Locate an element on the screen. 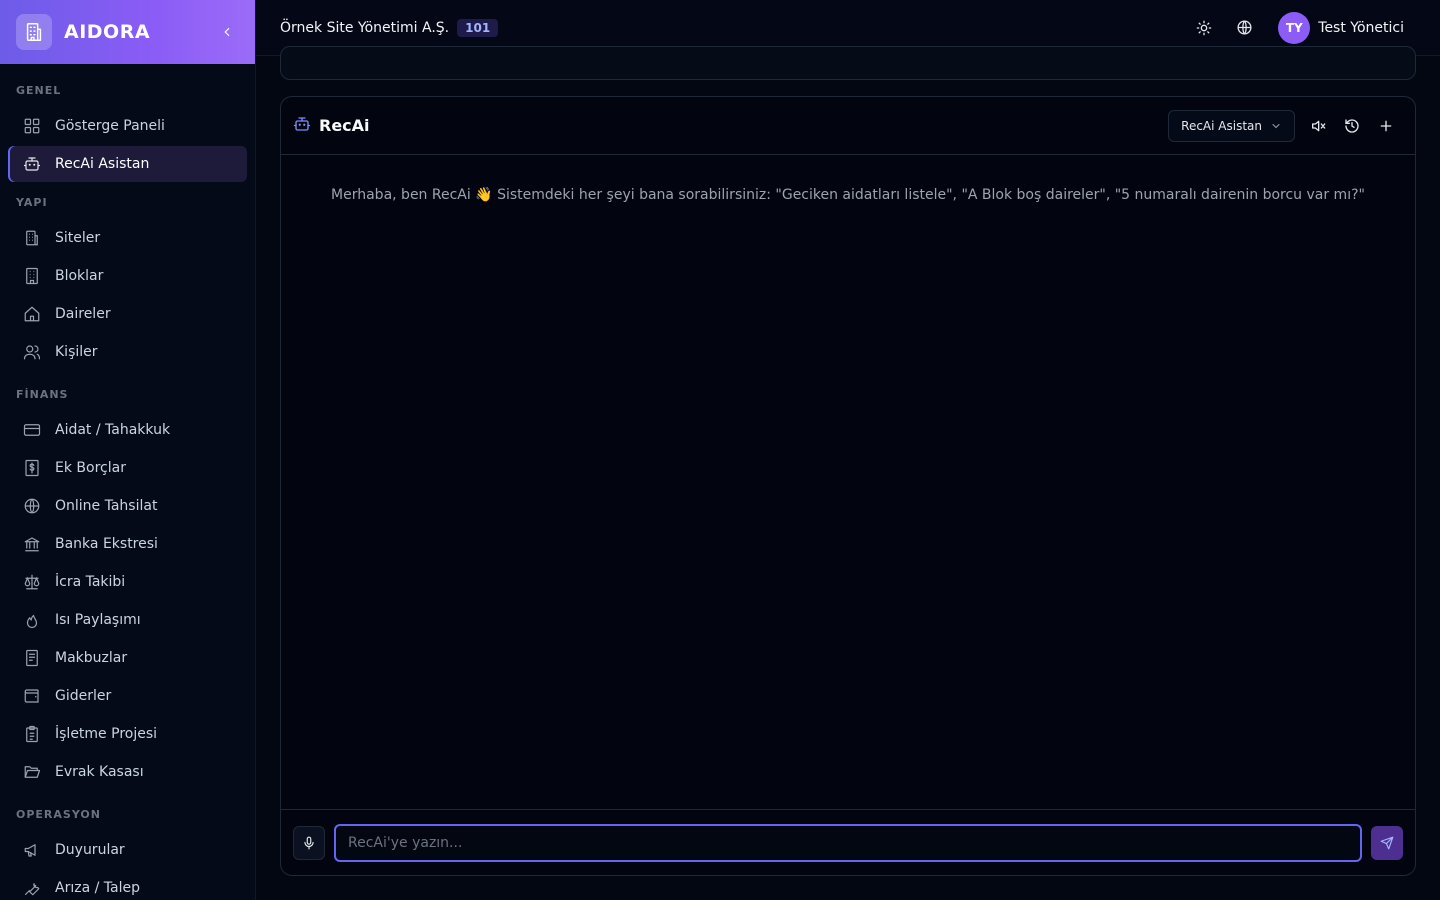 Image resolution: width=1440 pixels, height=900 pixels. brand-header: AIDORA is located at coordinates (127, 32).